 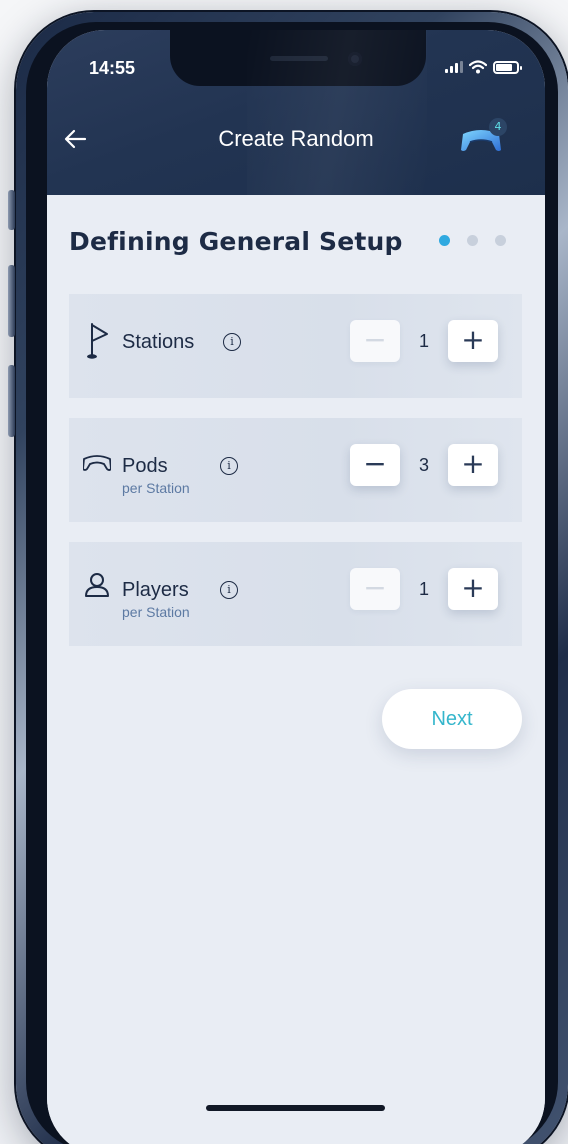 I want to click on wifi-icon, so click(x=478, y=67).